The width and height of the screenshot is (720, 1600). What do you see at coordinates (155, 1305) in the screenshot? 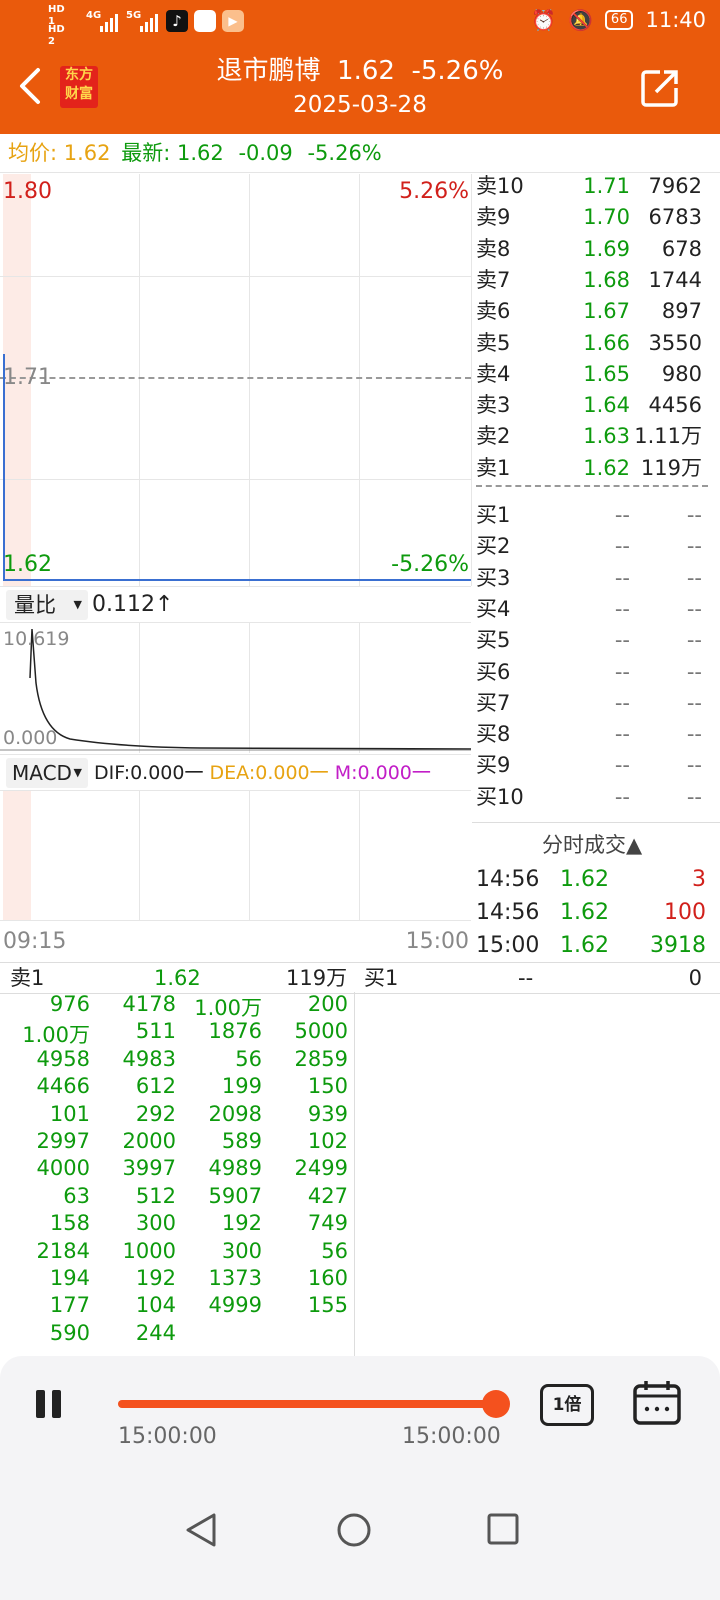
I see `queue-order-cell: 104` at bounding box center [155, 1305].